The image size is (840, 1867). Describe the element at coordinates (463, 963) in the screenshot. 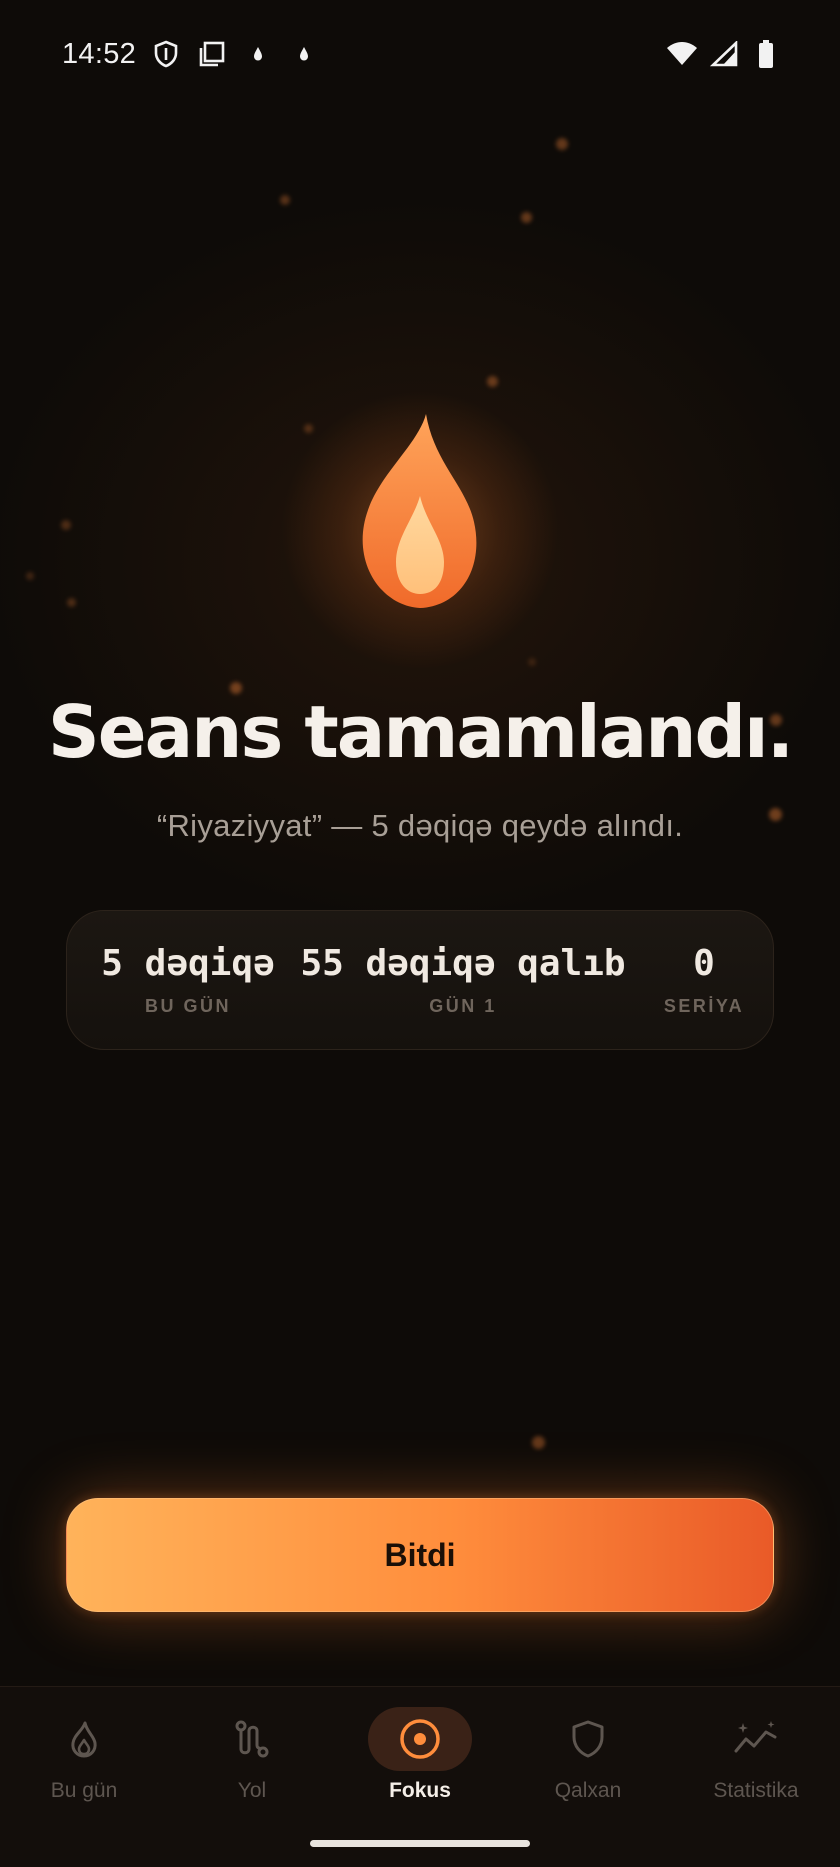

I see `stat-value: 55 dəqiqə qalıb` at that location.